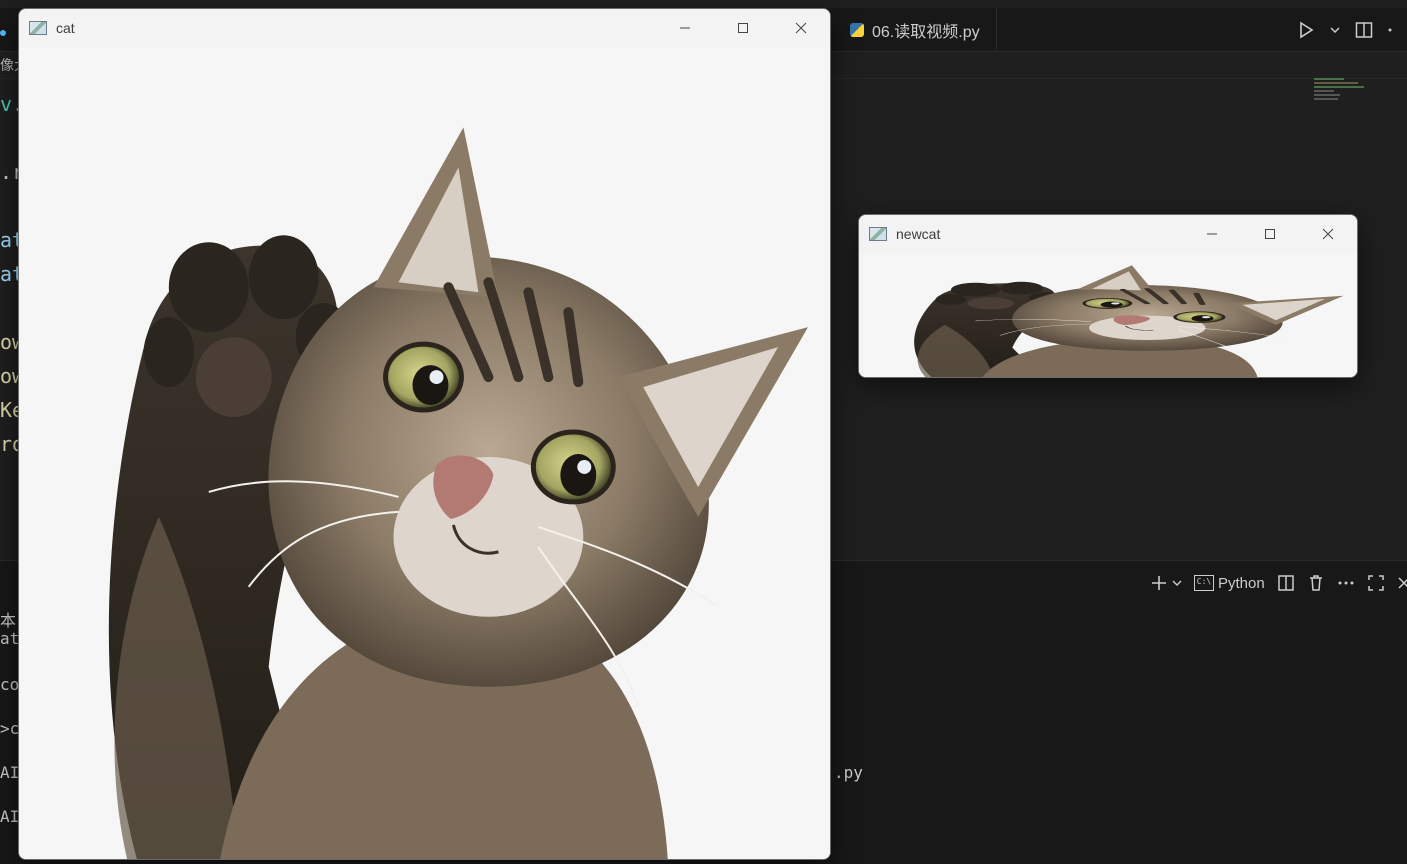  Describe the element at coordinates (65, 28) in the screenshot. I see `window-title: cat` at that location.